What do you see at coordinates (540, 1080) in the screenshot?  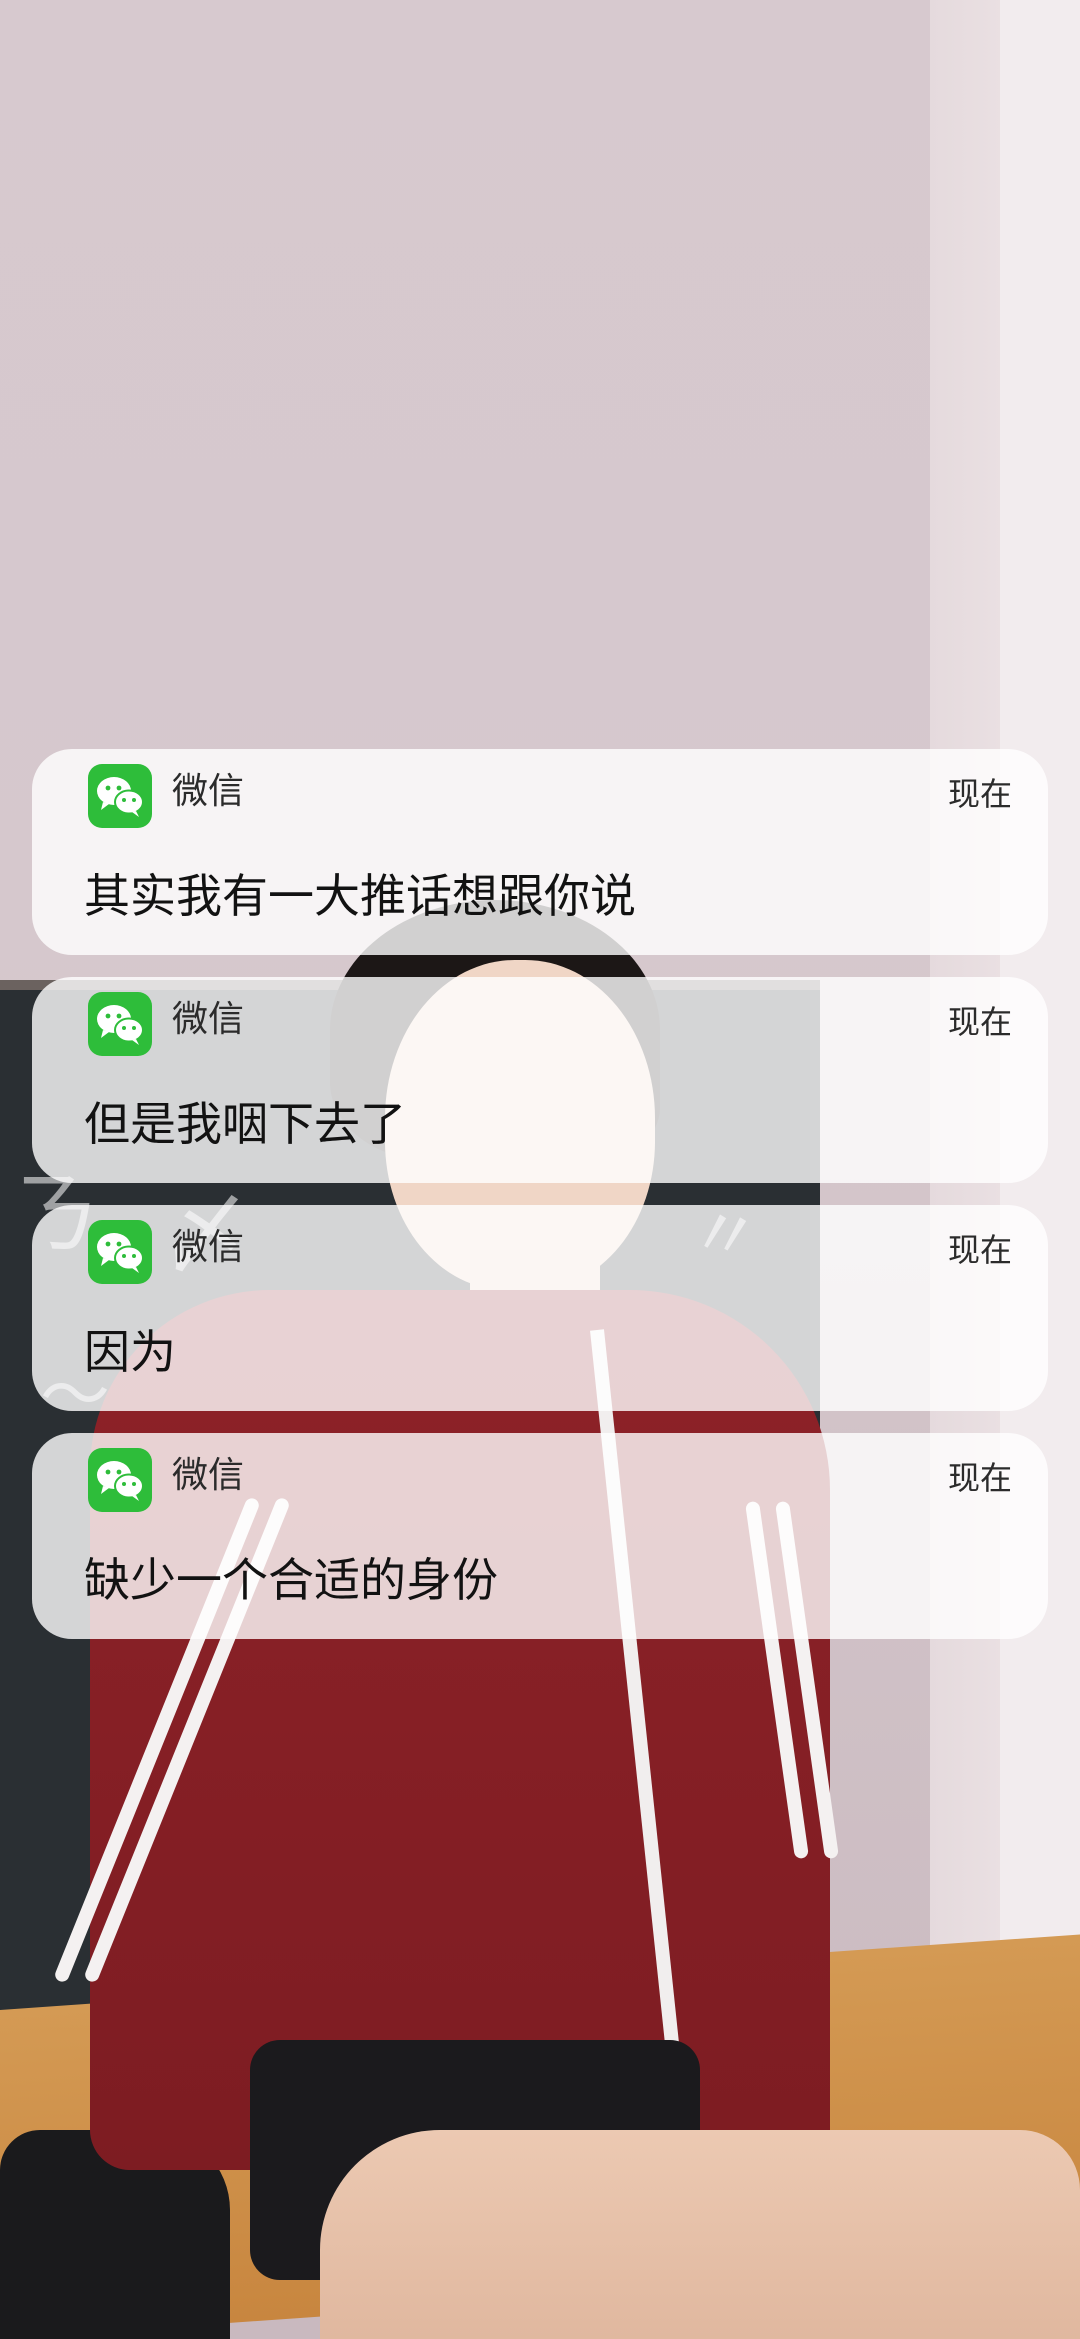 I see `notification-card: 微信 现在 但是我咽下去了` at bounding box center [540, 1080].